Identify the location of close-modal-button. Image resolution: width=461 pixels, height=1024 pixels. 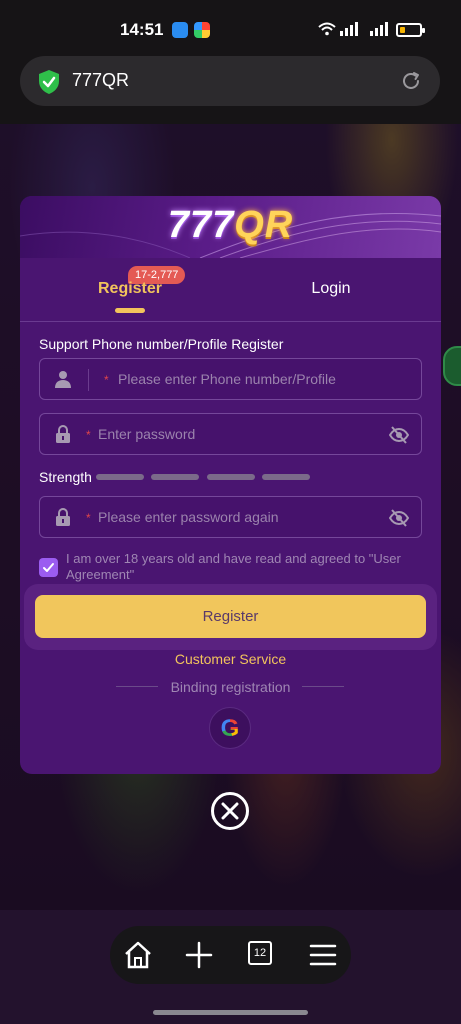
(230, 811).